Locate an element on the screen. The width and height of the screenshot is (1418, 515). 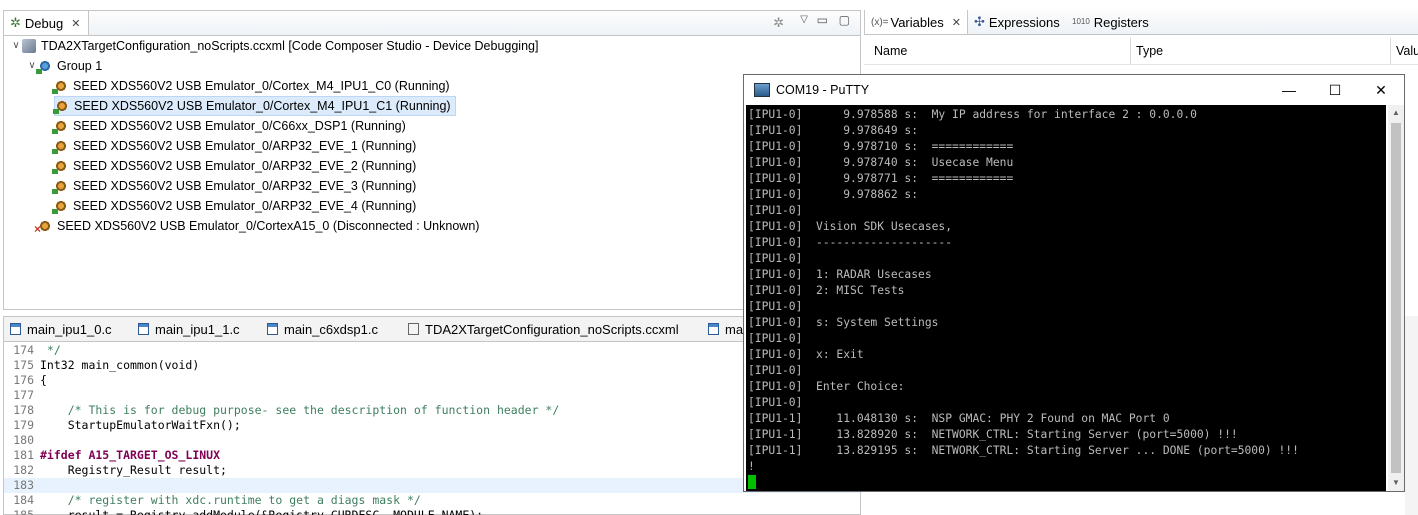
scroll-down-icon: ▼ is located at coordinates (1396, 483).